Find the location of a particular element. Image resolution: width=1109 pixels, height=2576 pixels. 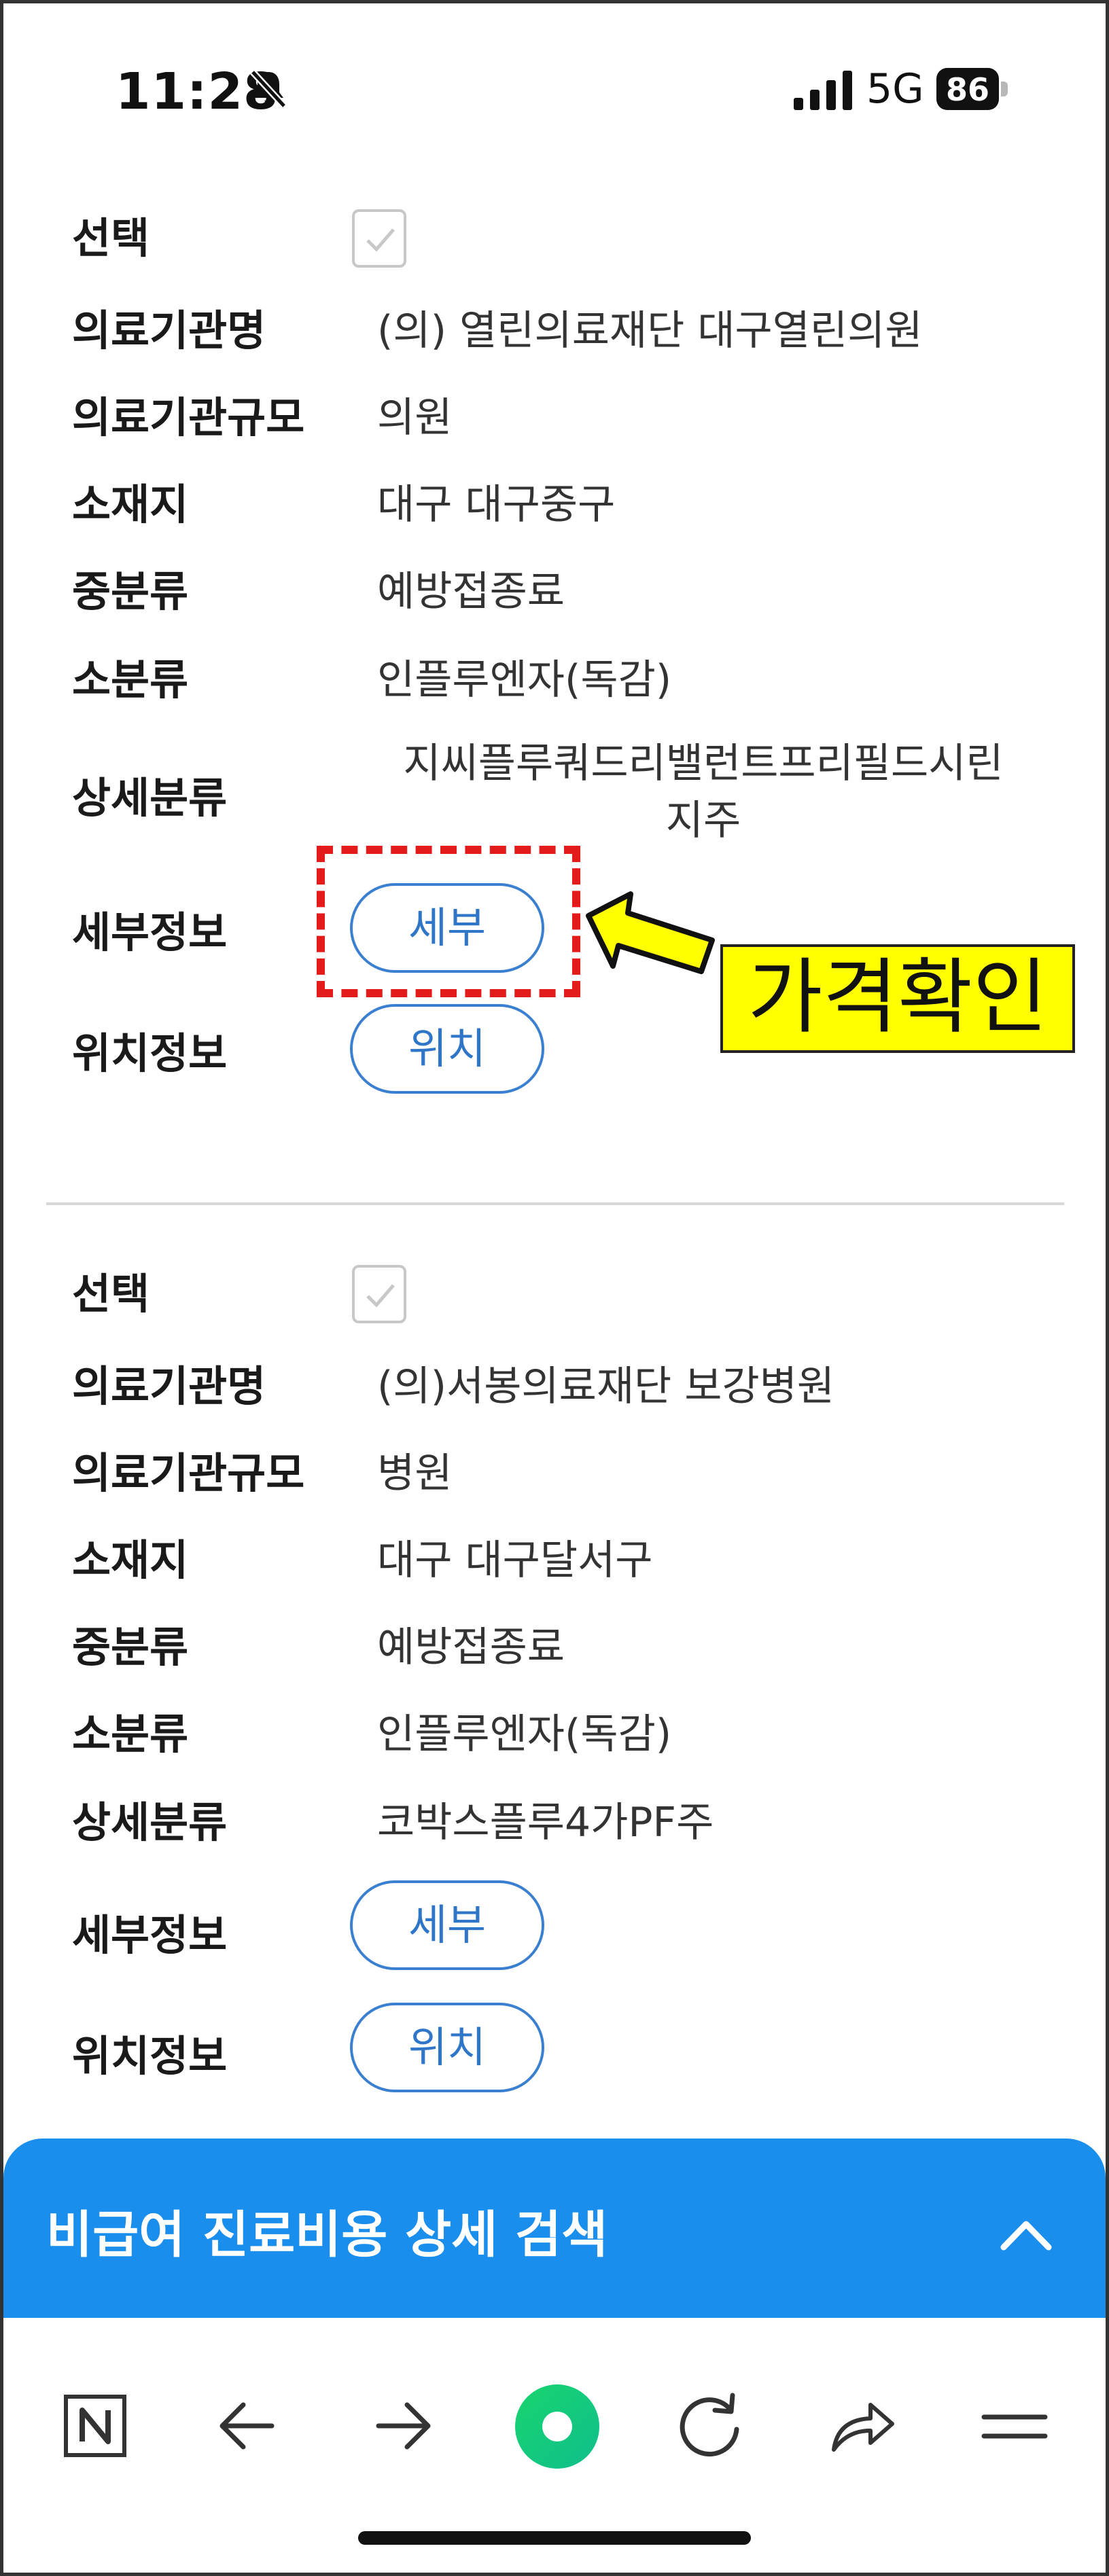

silent-bell-icon is located at coordinates (268, 89).